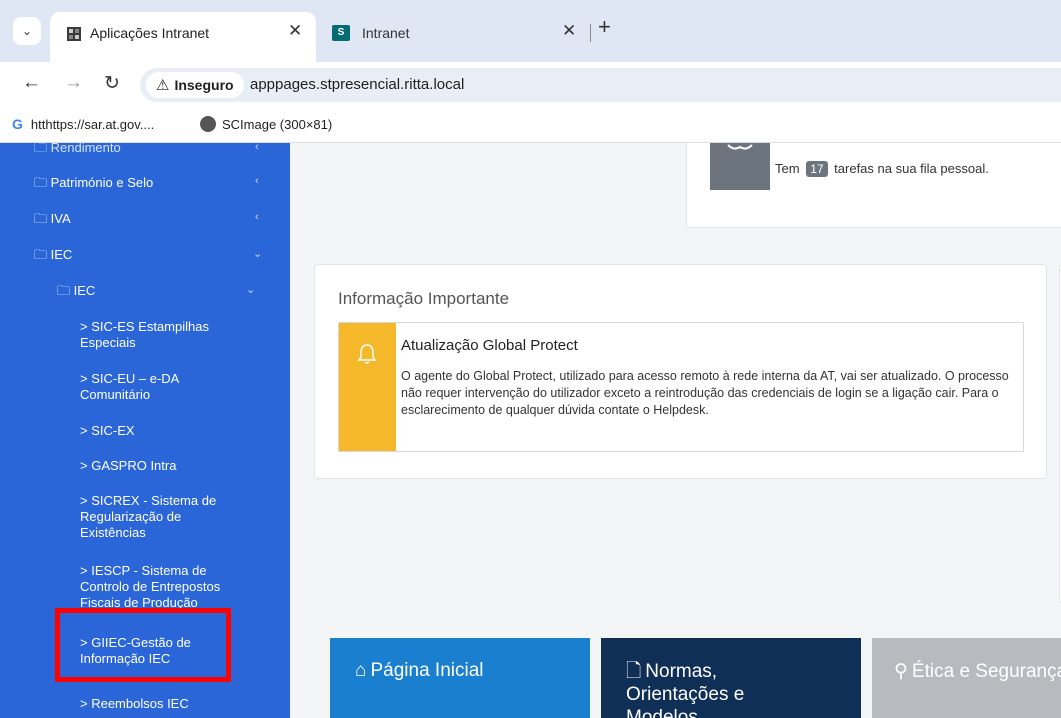 The width and height of the screenshot is (1061, 718). What do you see at coordinates (277, 124) in the screenshot?
I see `bookmark-label: SCImage (300×81)` at bounding box center [277, 124].